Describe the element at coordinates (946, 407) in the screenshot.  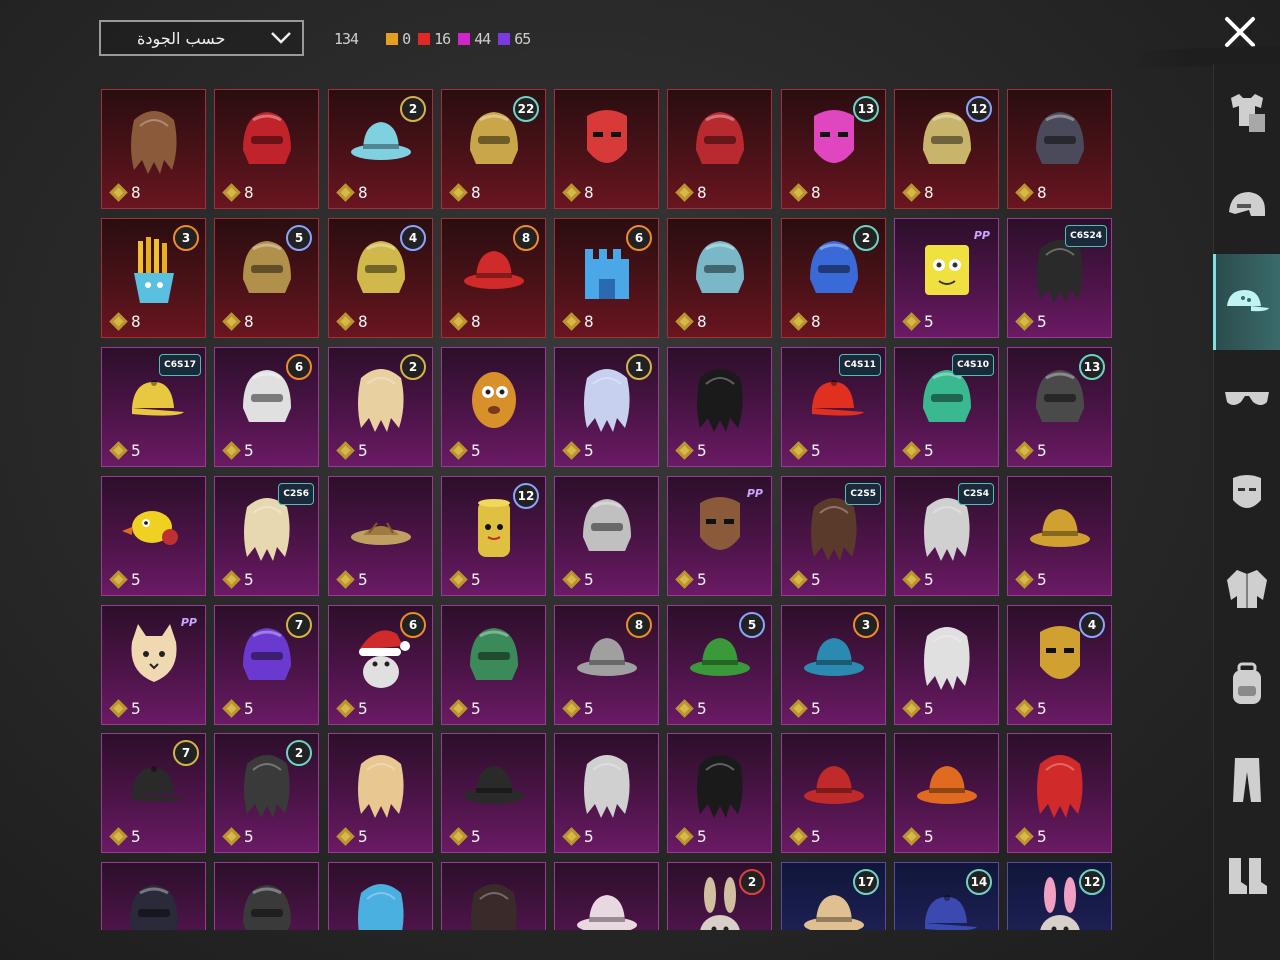
I see `item-tile: 5 C4S10` at that location.